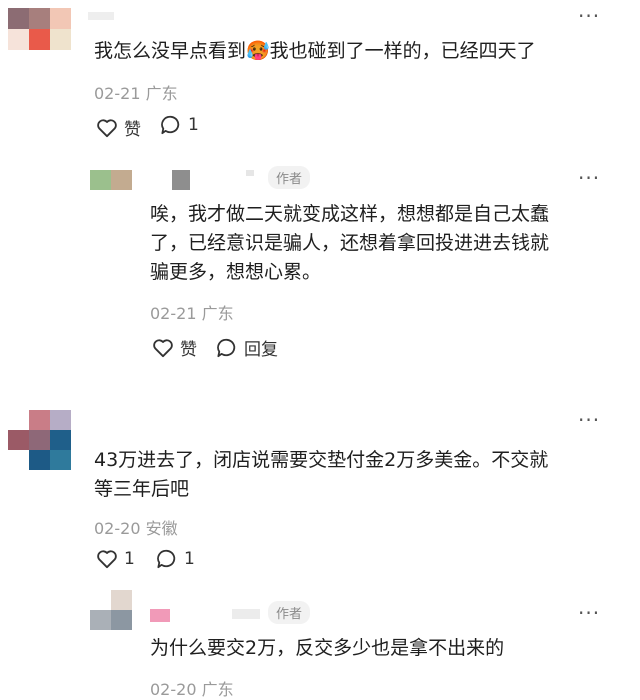 The image size is (640, 700). Describe the element at coordinates (236, 272) in the screenshot. I see `reply-text-line: 骗更多，想想心累。` at that location.